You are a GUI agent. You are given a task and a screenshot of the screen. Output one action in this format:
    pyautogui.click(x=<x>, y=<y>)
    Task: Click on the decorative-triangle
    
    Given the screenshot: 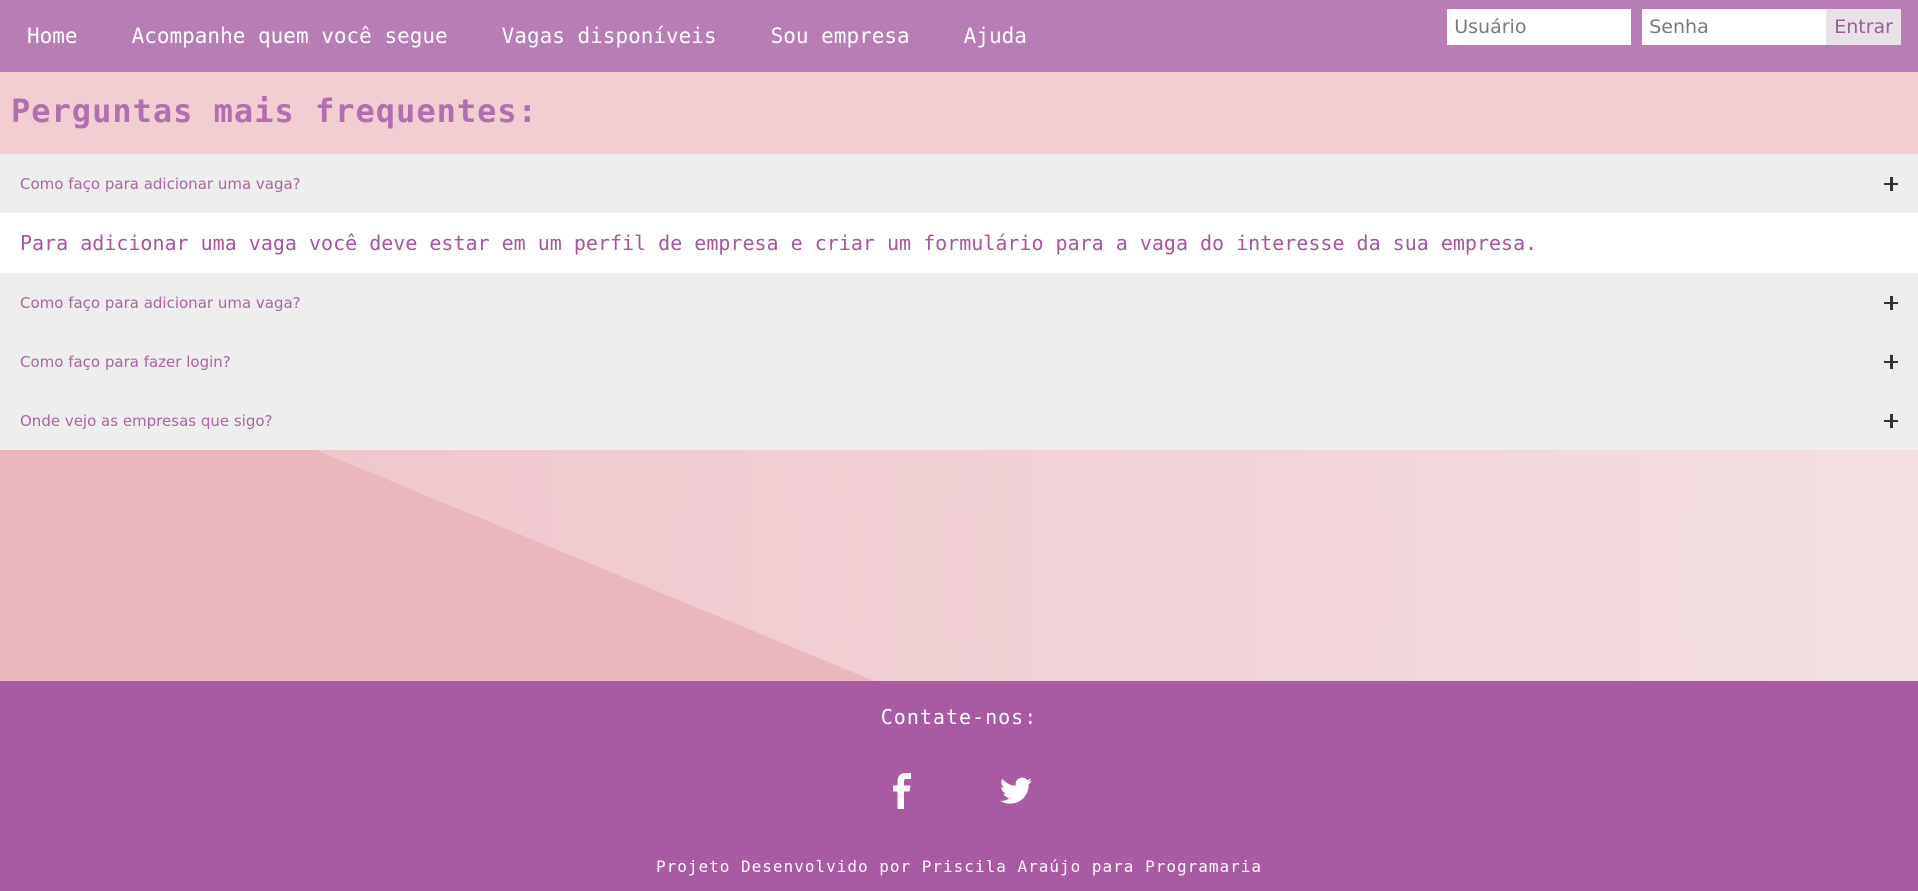 What is the action you would take?
    pyautogui.click(x=437, y=565)
    